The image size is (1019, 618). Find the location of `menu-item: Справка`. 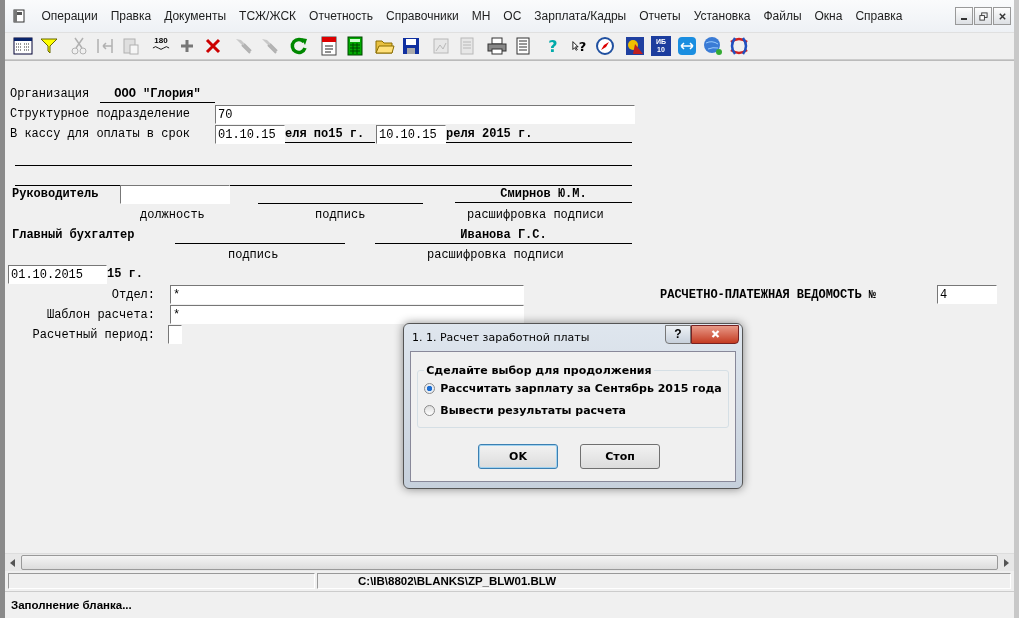

menu-item: Справка is located at coordinates (878, 16).